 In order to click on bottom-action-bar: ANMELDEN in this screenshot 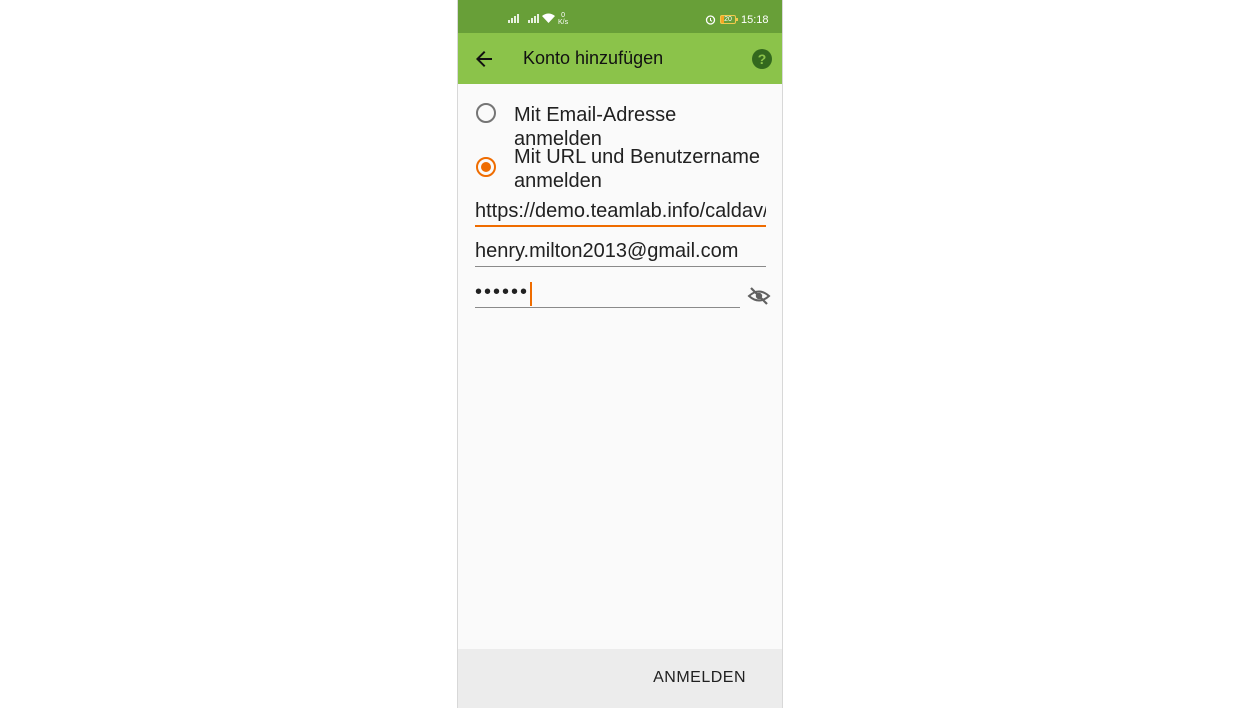, I will do `click(620, 678)`.